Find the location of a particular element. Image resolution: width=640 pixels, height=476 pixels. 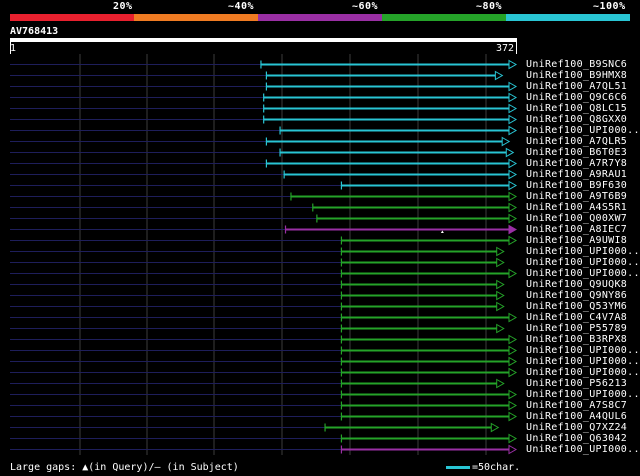

hit-label: UniRef100_C4V7A8 is located at coordinates (576, 317).